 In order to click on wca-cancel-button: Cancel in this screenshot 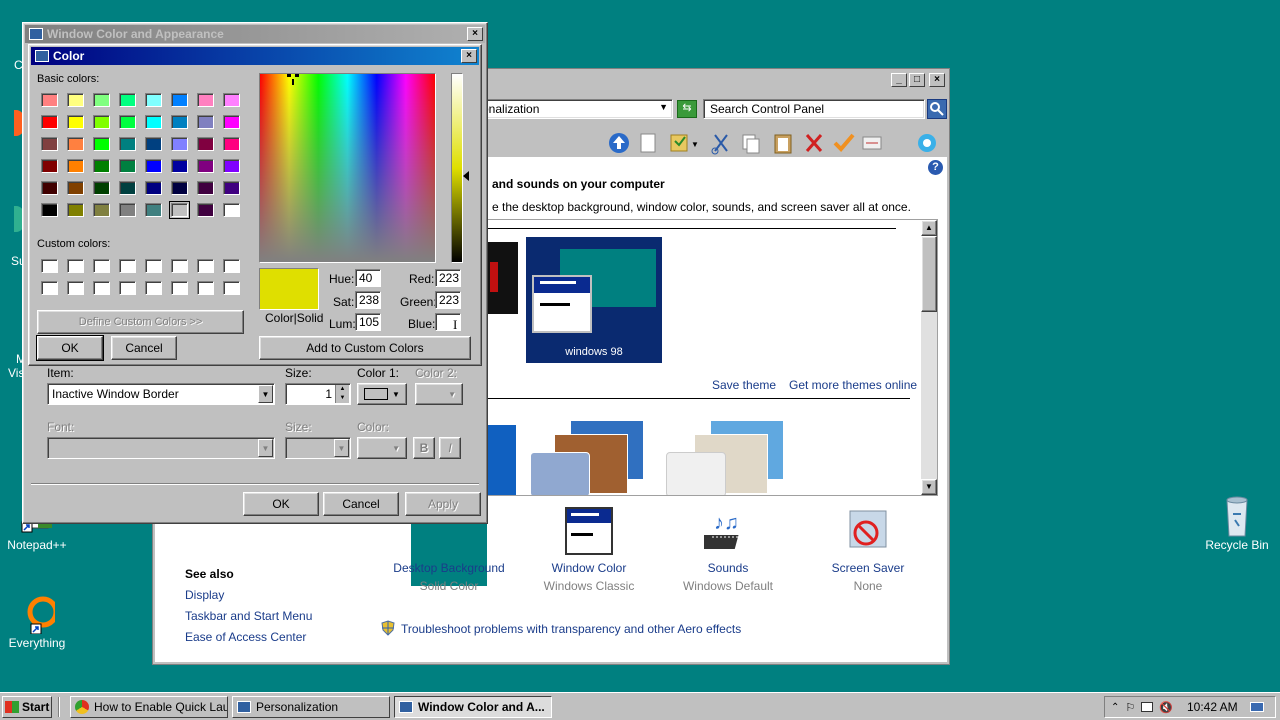, I will do `click(361, 504)`.